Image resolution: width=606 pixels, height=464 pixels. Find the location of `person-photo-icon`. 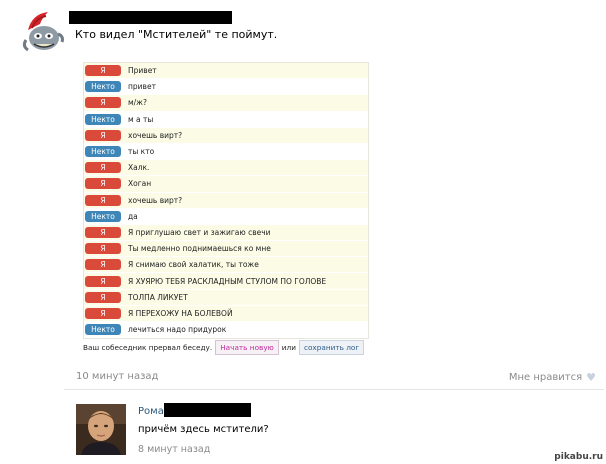

person-photo-icon is located at coordinates (101, 429).